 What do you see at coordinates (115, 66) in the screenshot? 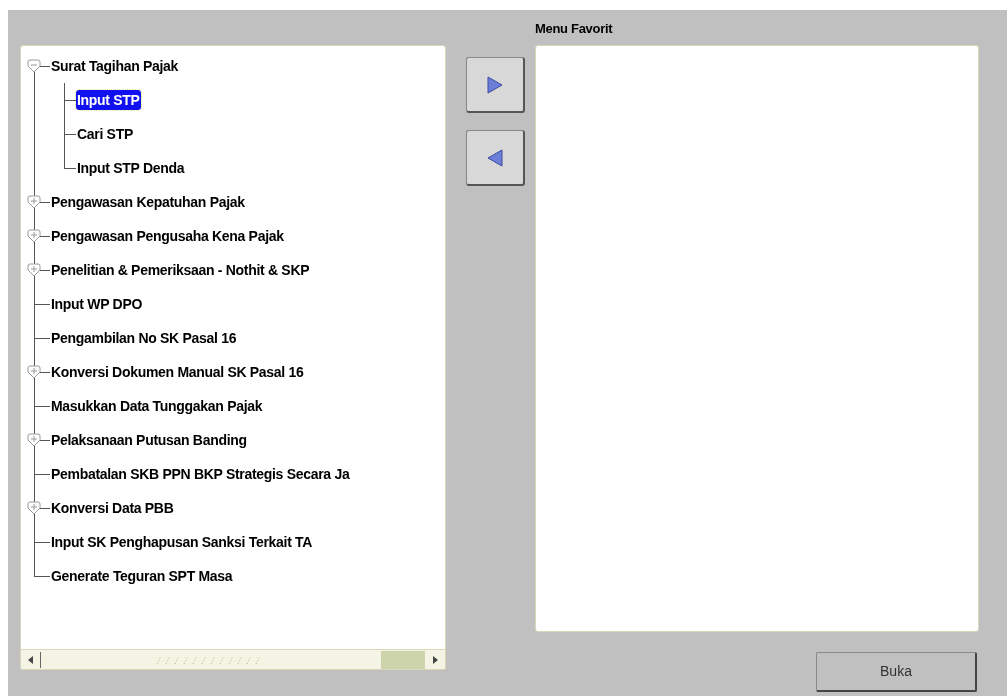
I see `tree-item: Surat Tagihan Pajak` at bounding box center [115, 66].